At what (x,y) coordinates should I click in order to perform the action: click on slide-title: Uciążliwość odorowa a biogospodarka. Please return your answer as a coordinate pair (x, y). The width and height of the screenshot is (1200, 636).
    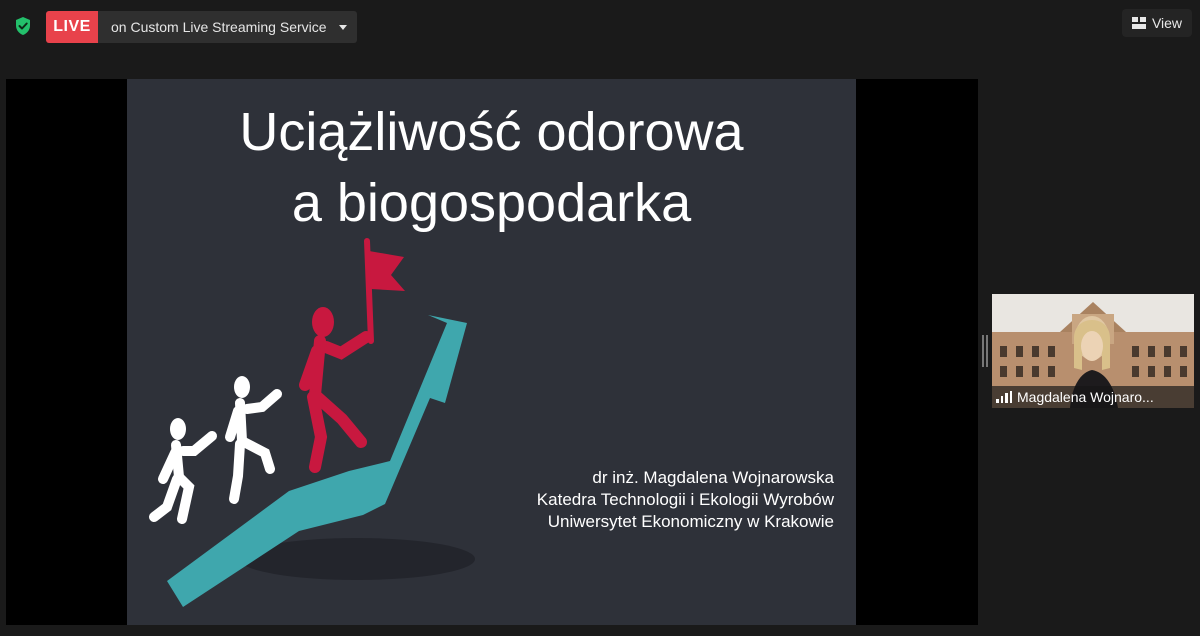
    Looking at the image, I should click on (491, 168).